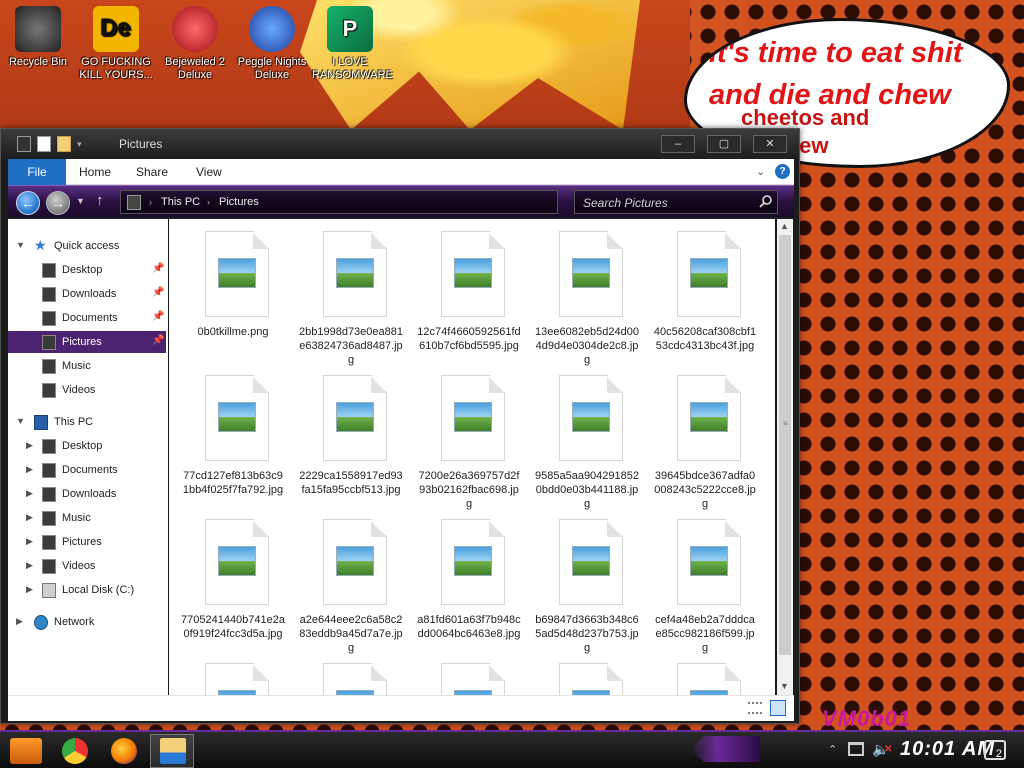  Describe the element at coordinates (233, 579) in the screenshot. I see `file-item: 7705241440b741e2a0f919f24fcc3d5a.jpg` at that location.